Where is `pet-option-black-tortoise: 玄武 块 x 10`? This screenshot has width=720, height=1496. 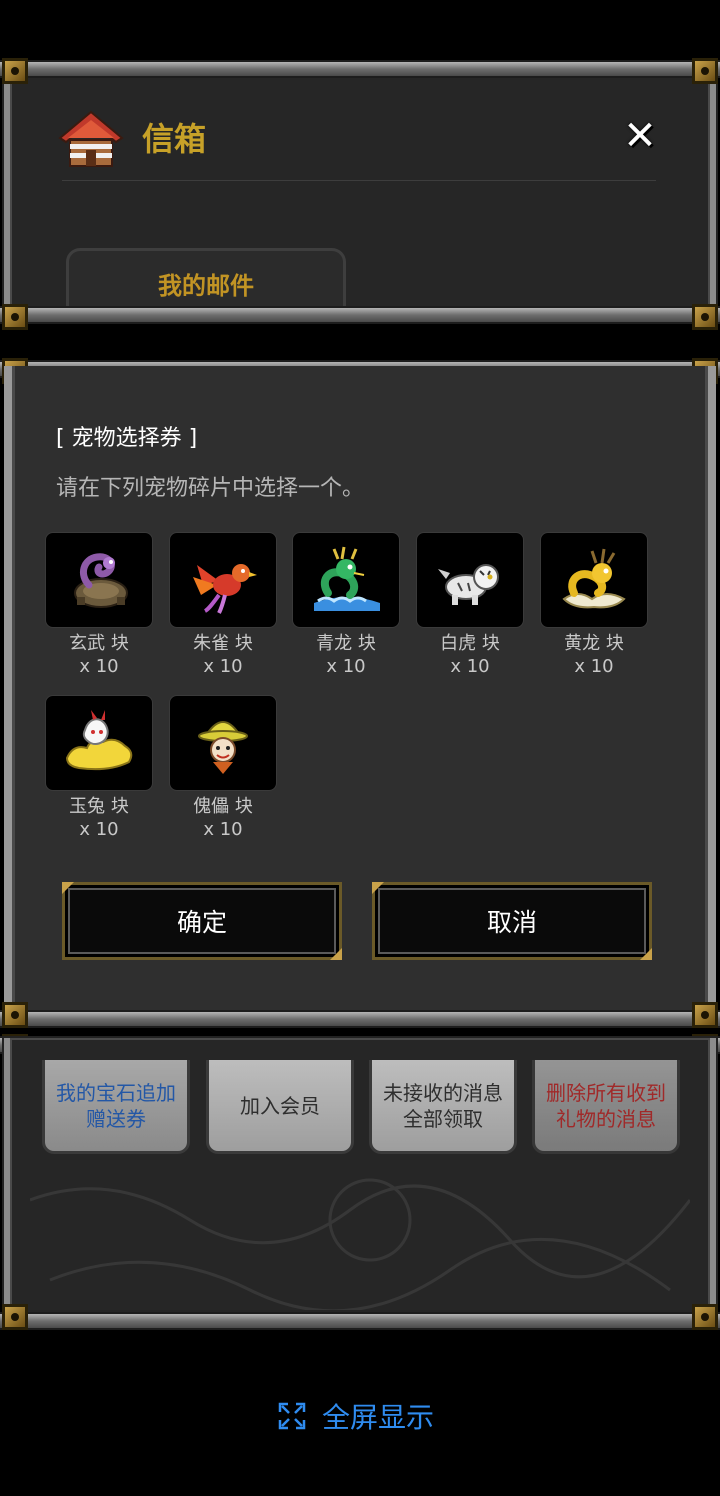
pet-option-black-tortoise: 玄武 块 x 10 is located at coordinates (99, 605).